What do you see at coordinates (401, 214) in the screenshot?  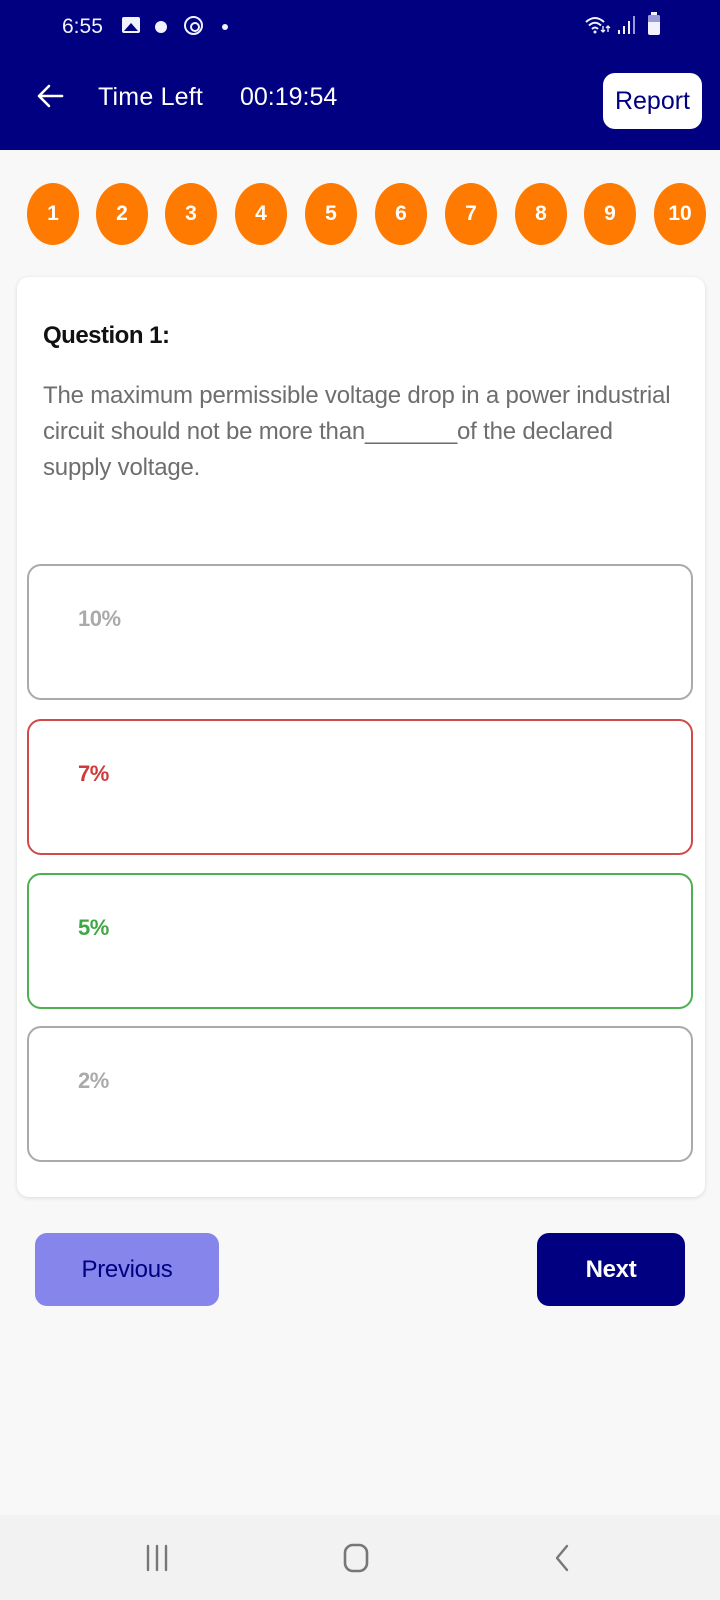 I see `question-nav-item: 6` at bounding box center [401, 214].